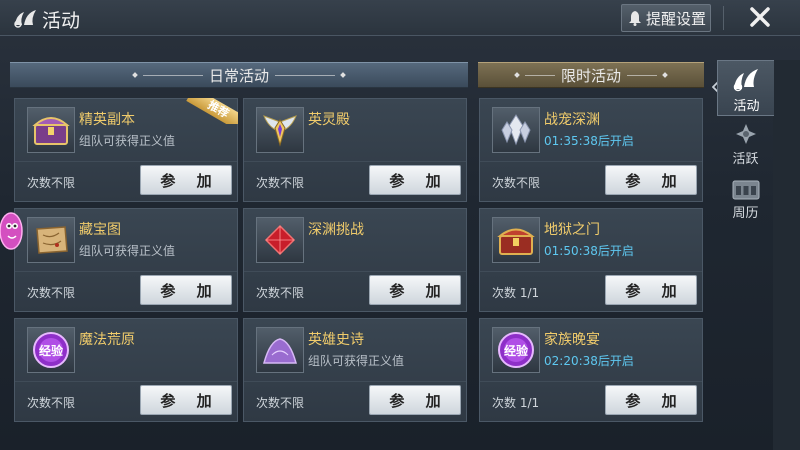  What do you see at coordinates (745, 80) in the screenshot?
I see `activity-tab-icon` at bounding box center [745, 80].